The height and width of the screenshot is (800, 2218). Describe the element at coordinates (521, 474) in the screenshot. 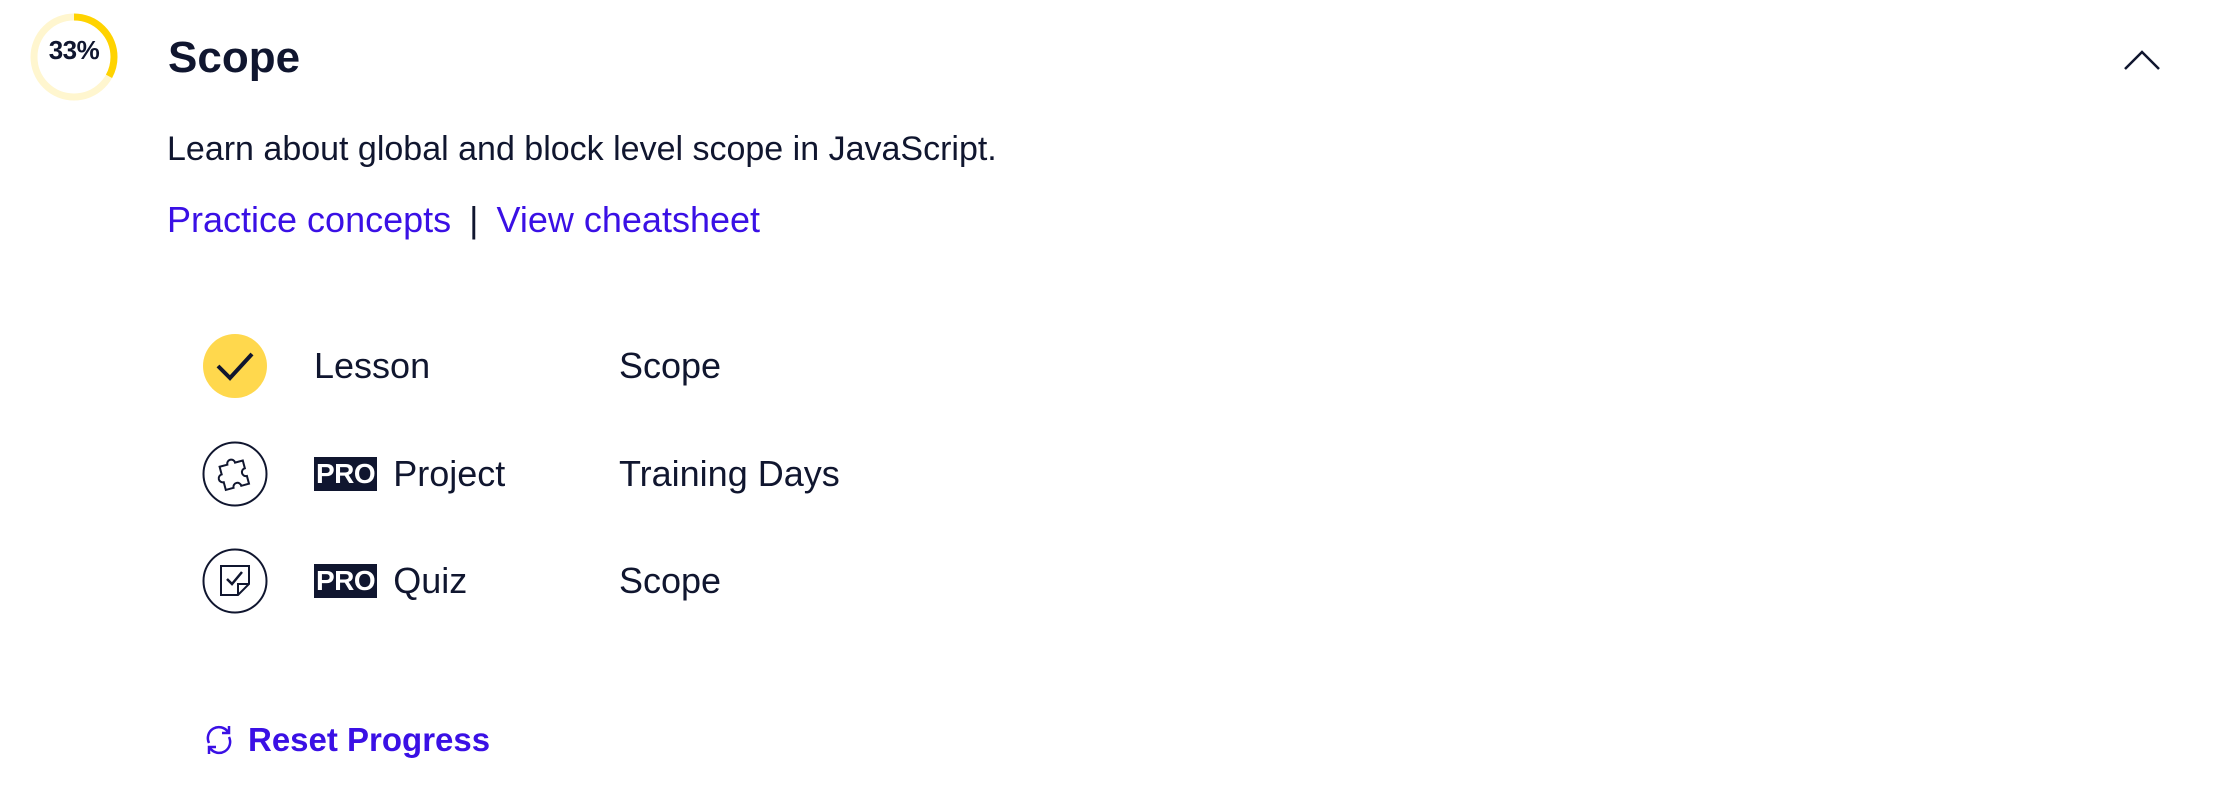

I see `list-item-project: PRO Project Training Days` at that location.